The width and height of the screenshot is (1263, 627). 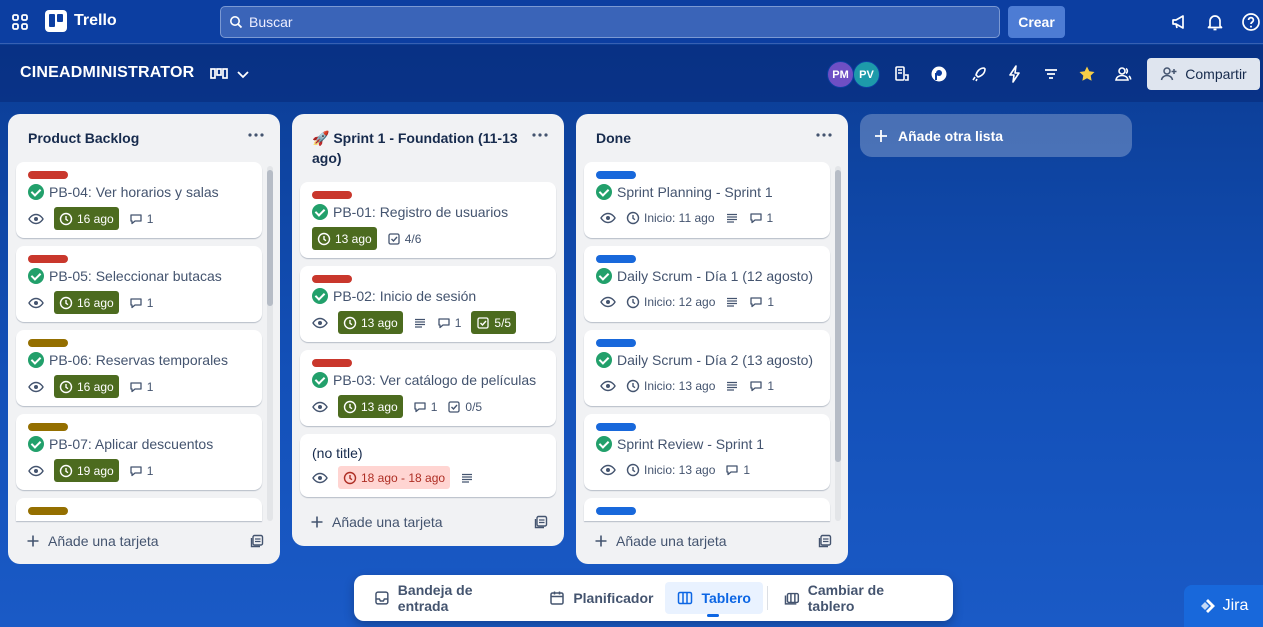 I want to click on card-title: PB-05: Seleccionar butacas, so click(x=135, y=276).